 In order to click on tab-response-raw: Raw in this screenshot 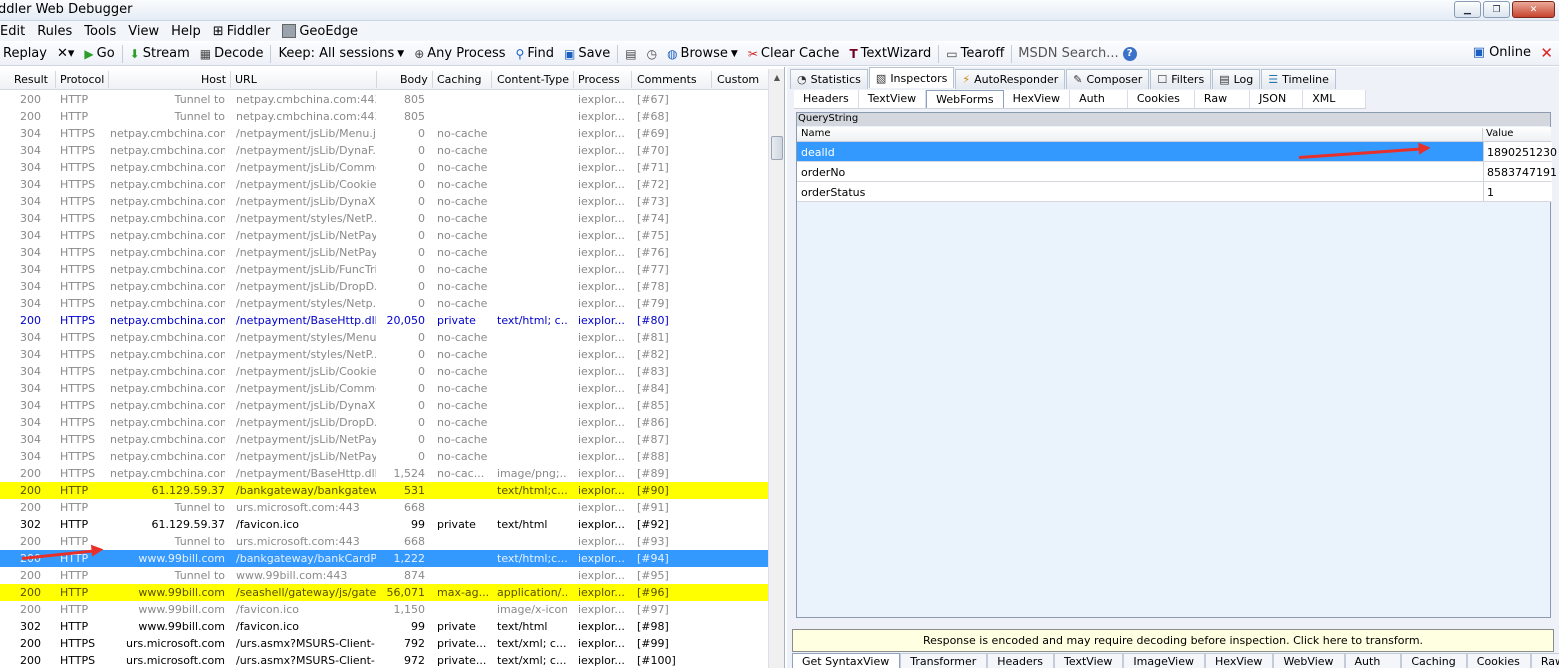, I will do `click(1544, 660)`.